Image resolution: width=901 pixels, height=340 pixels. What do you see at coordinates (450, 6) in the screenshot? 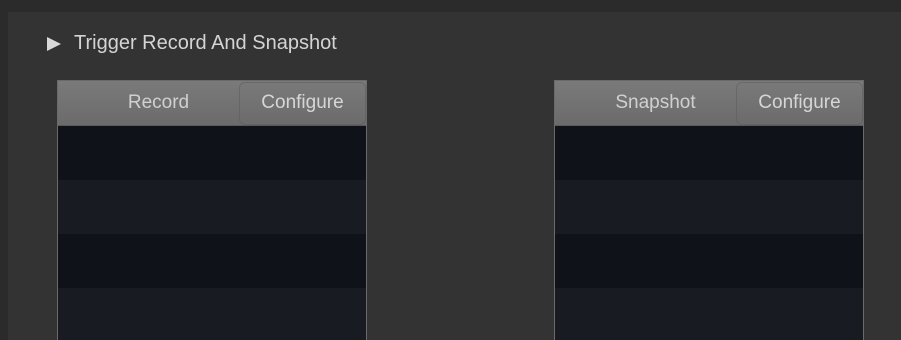
I see `outer-background` at bounding box center [450, 6].